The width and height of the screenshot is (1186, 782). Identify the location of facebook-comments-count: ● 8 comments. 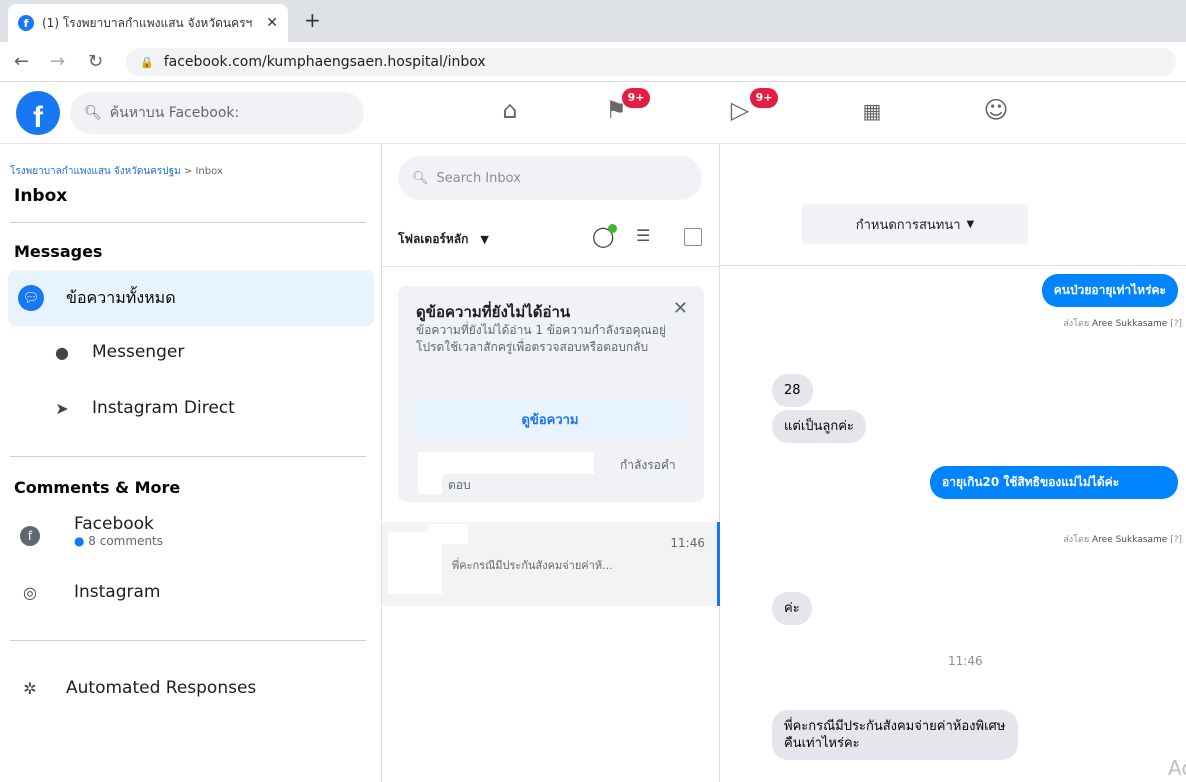
(118, 541).